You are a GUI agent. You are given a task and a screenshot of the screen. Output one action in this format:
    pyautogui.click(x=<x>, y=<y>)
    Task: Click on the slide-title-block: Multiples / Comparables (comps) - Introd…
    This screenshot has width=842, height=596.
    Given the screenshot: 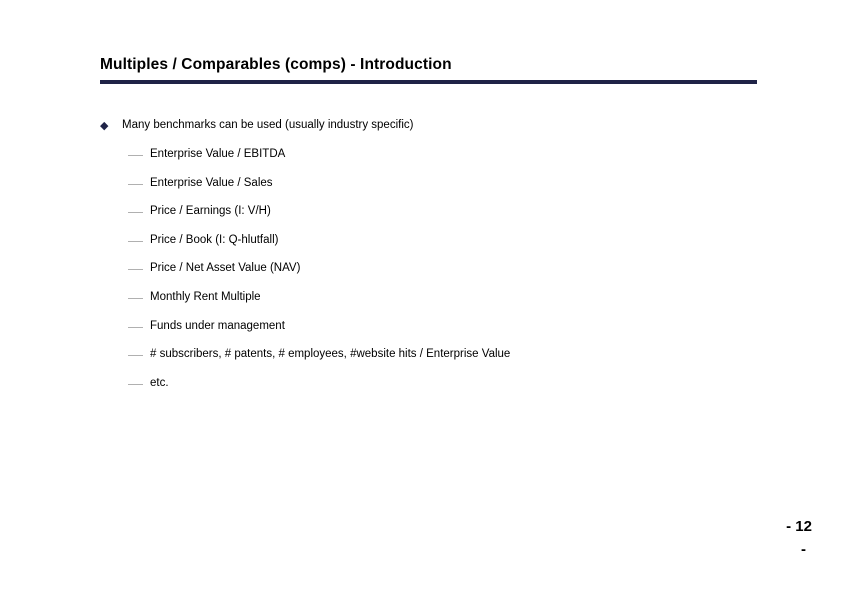 What is the action you would take?
    pyautogui.click(x=430, y=64)
    